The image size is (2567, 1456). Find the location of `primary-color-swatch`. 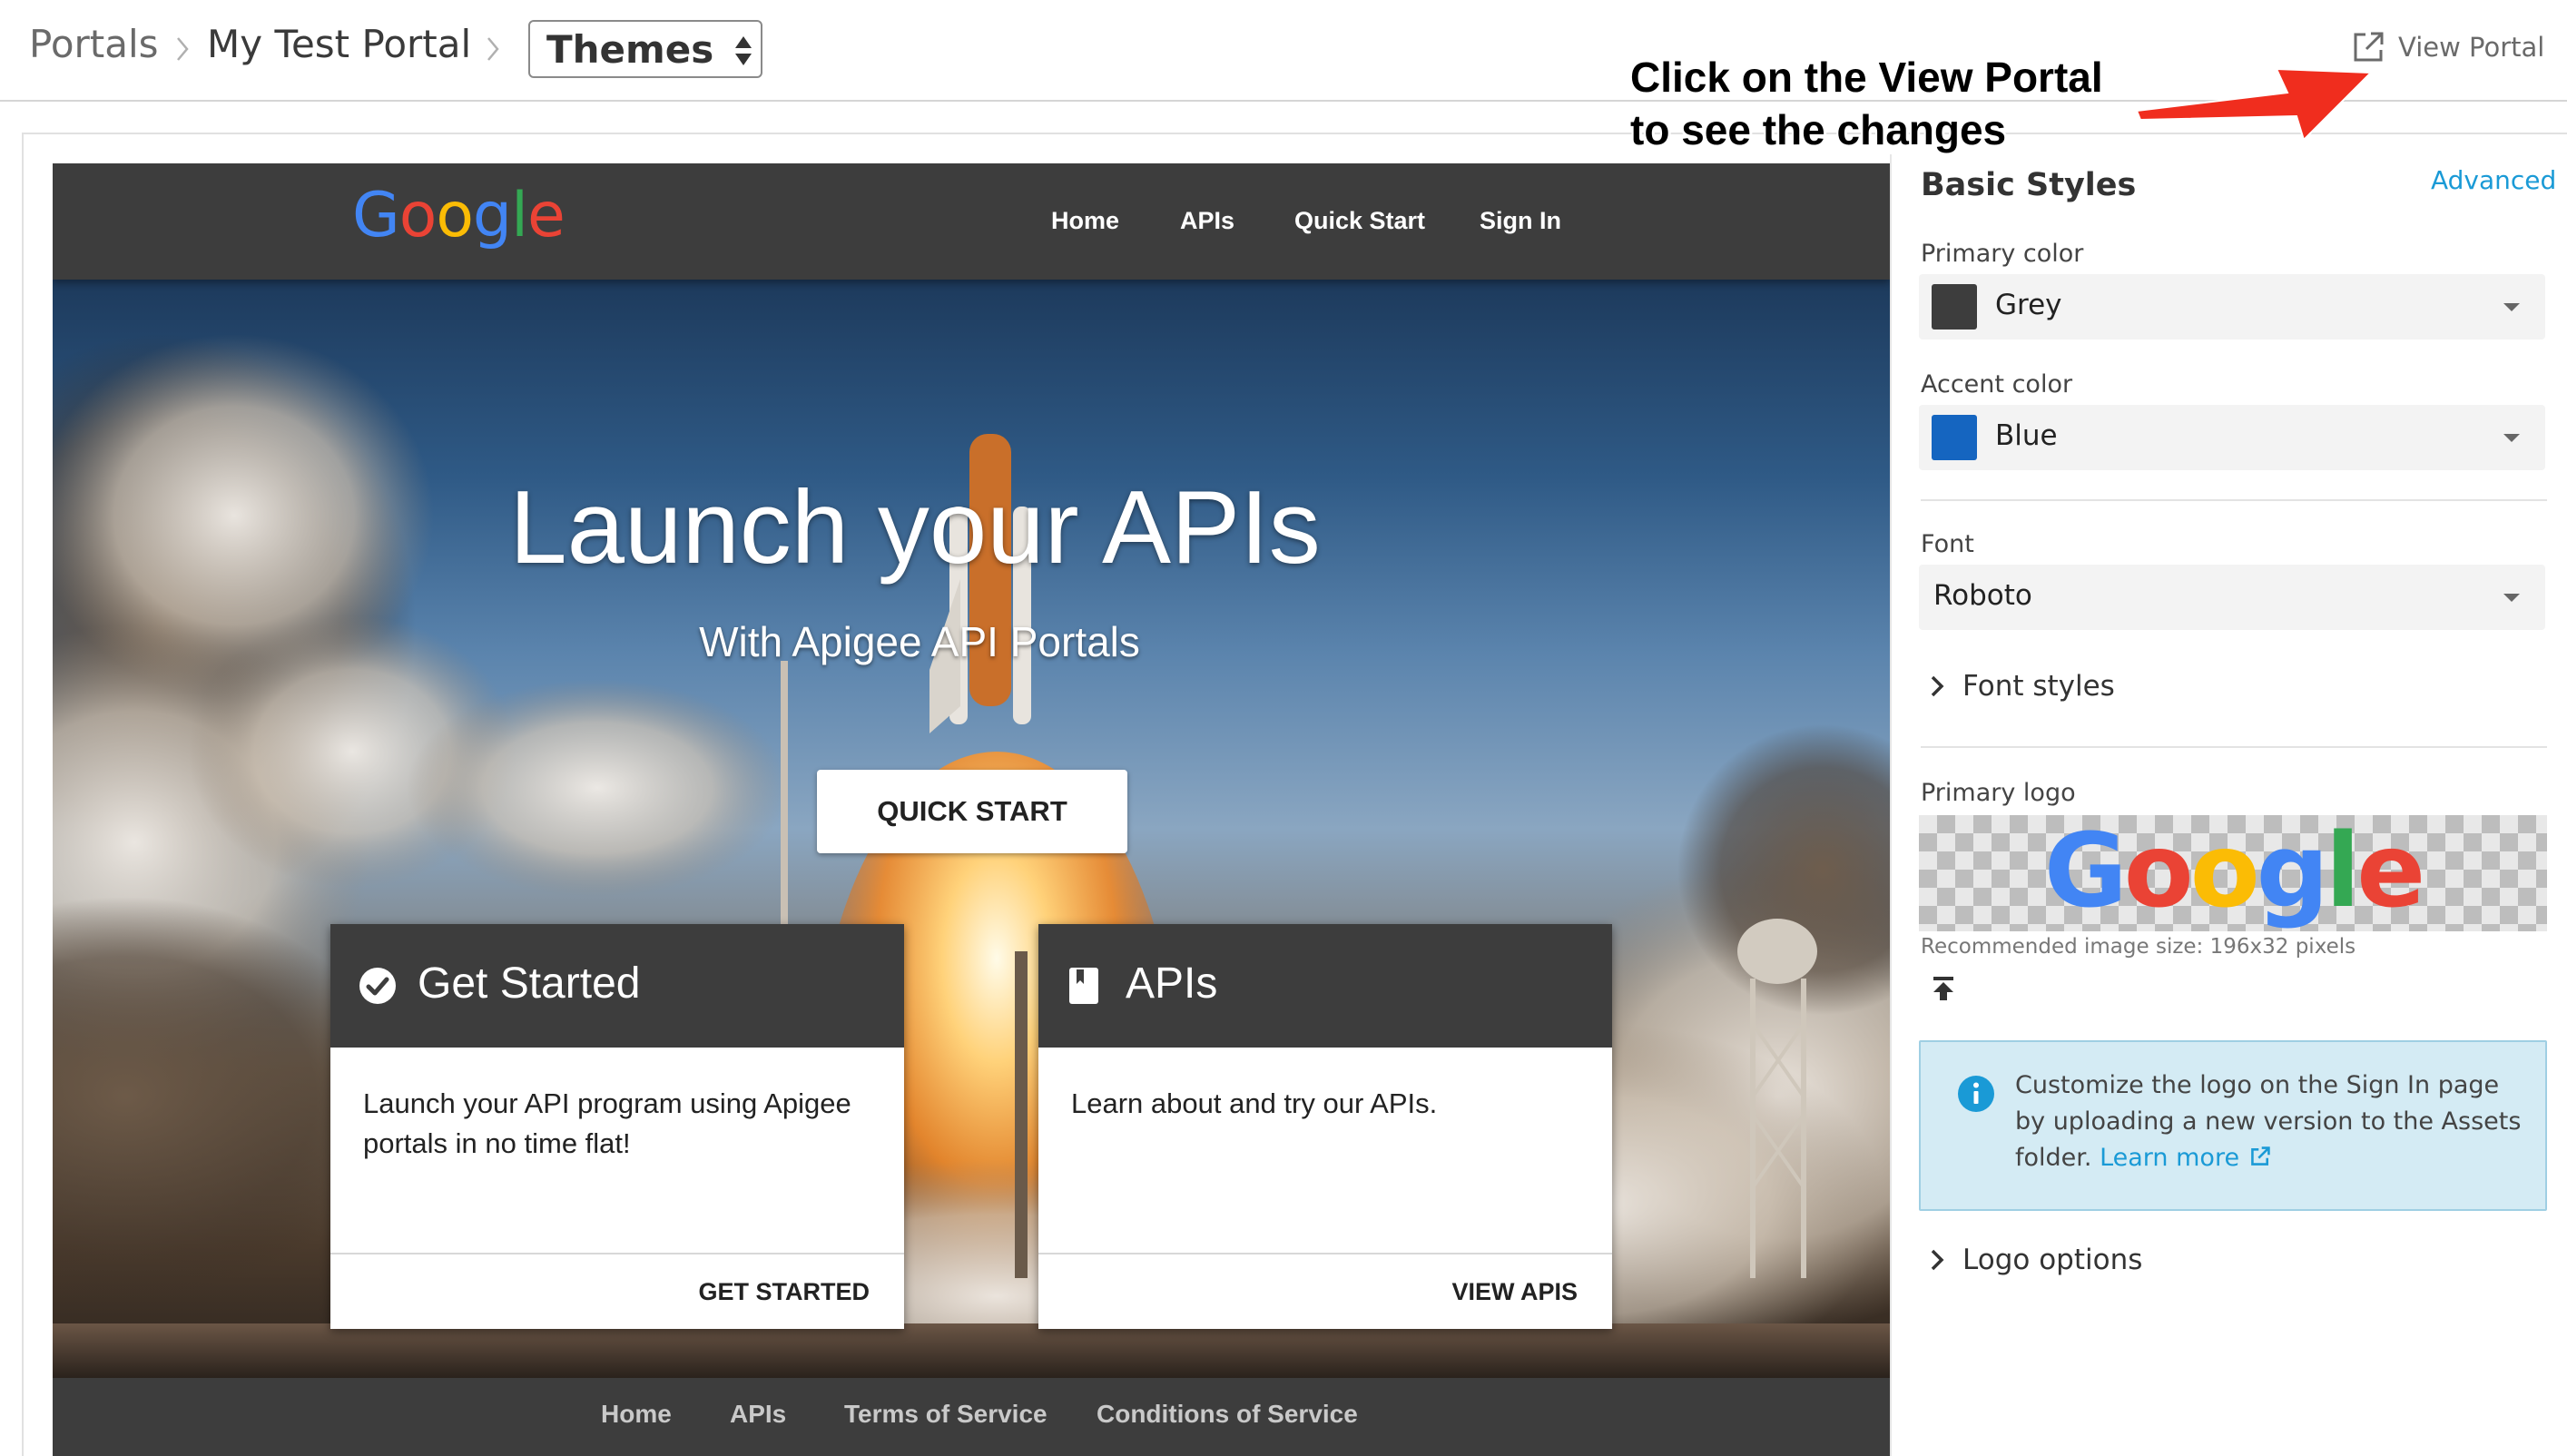

primary-color-swatch is located at coordinates (1954, 307).